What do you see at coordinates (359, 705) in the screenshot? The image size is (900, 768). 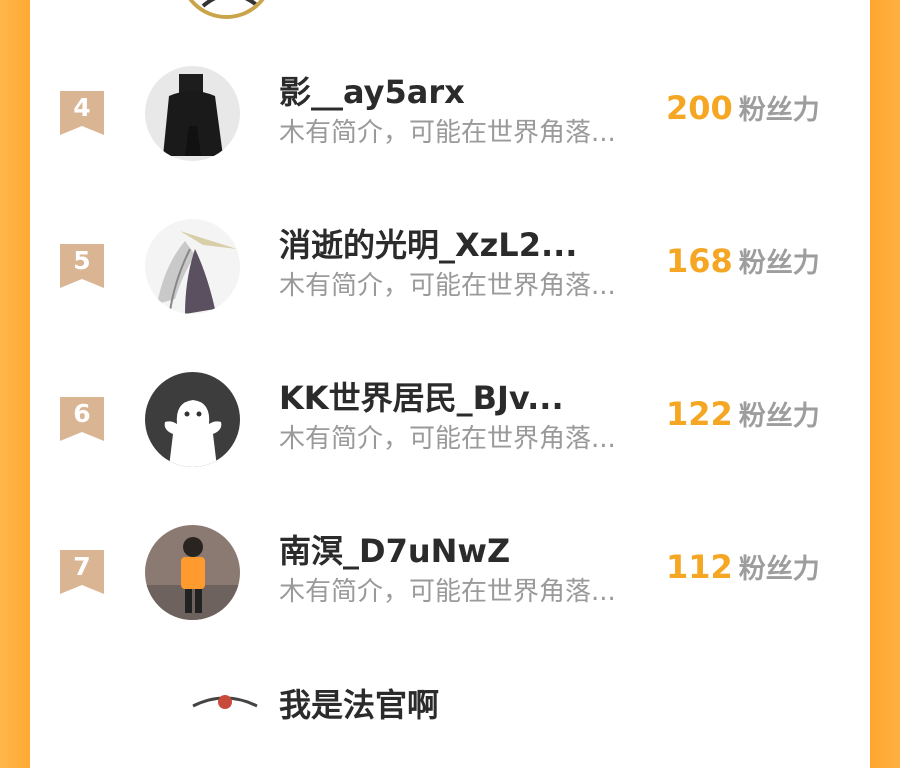 I see `username: 我是法官啊` at bounding box center [359, 705].